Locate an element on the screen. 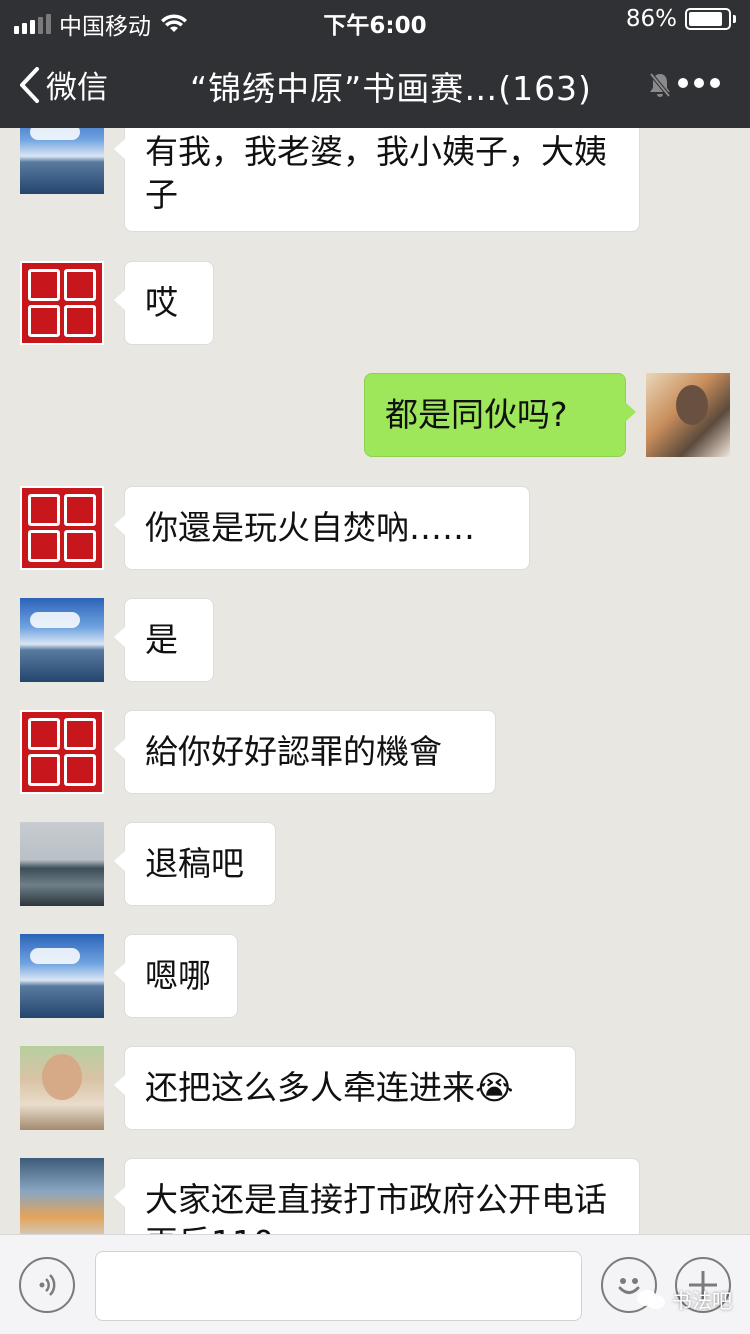 The image size is (750, 1334). back-label: 微信 is located at coordinates (77, 88).